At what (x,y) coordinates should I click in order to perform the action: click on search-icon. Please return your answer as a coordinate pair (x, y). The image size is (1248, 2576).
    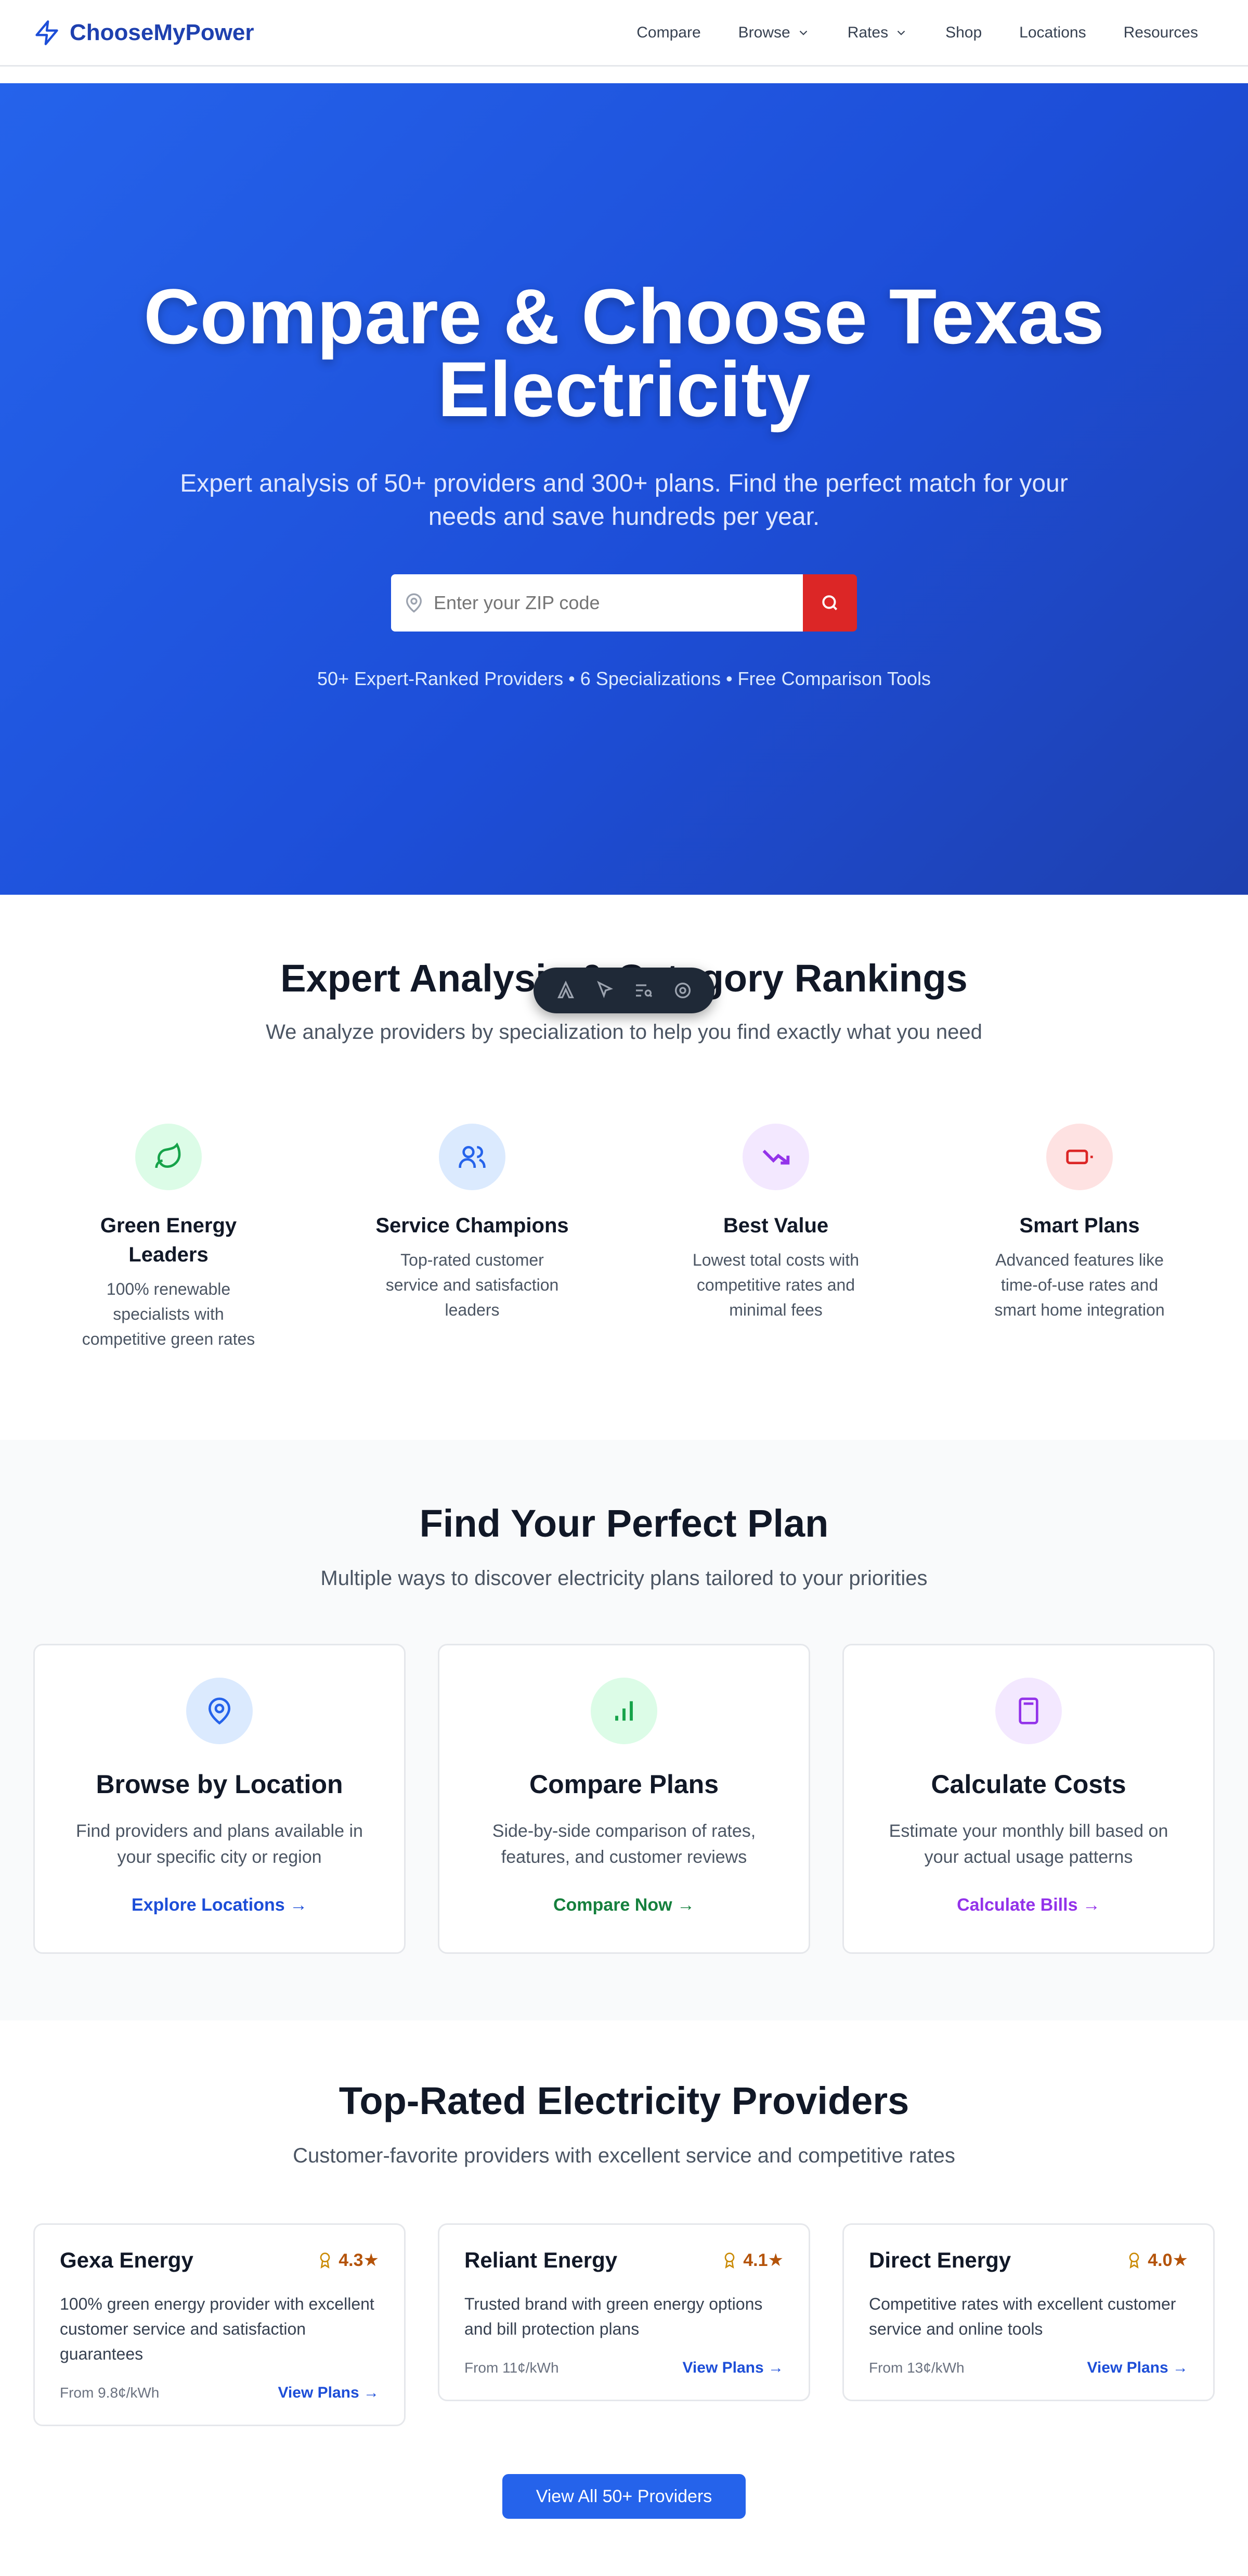
    Looking at the image, I should click on (830, 603).